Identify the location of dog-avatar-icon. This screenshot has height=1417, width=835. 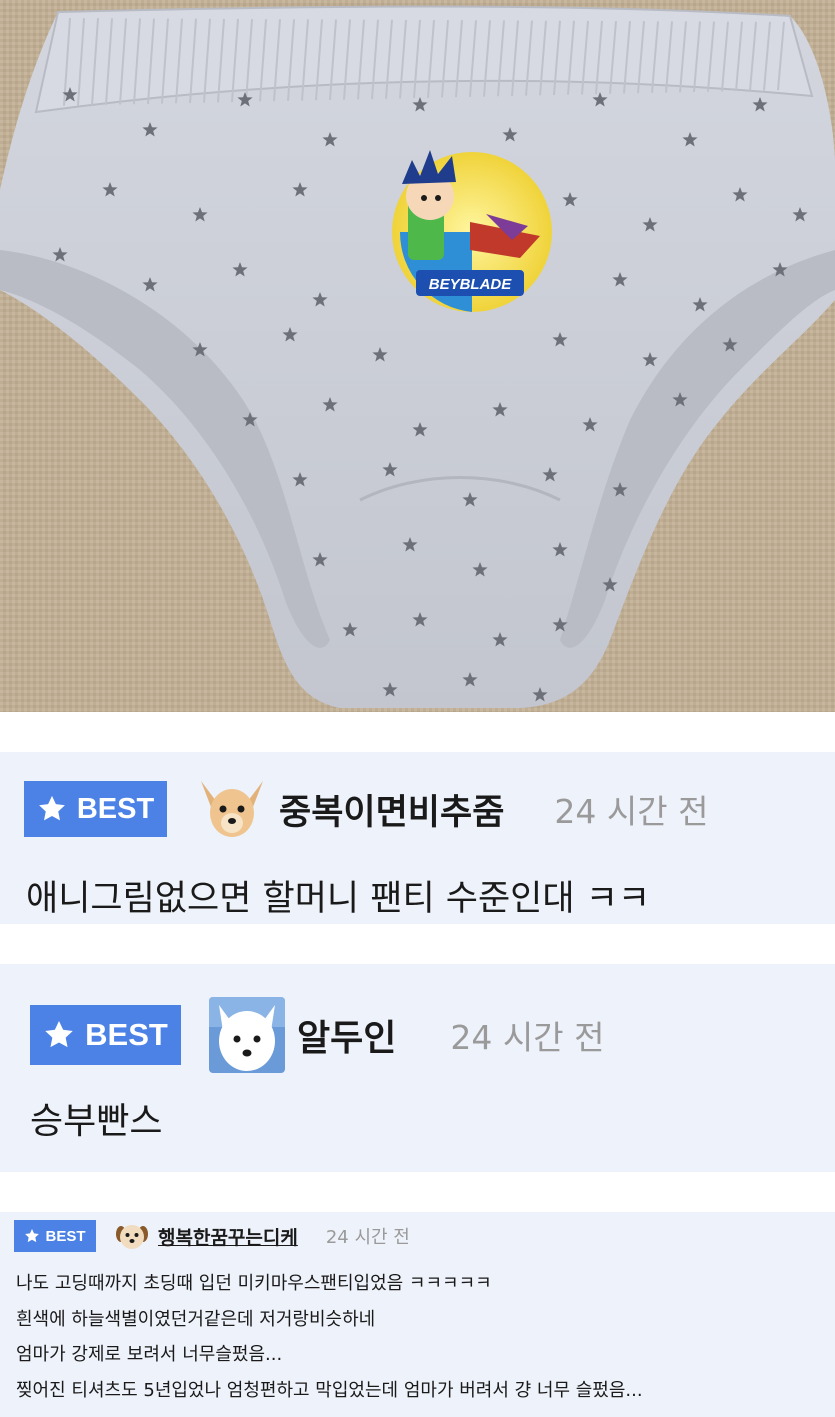
(132, 1236).